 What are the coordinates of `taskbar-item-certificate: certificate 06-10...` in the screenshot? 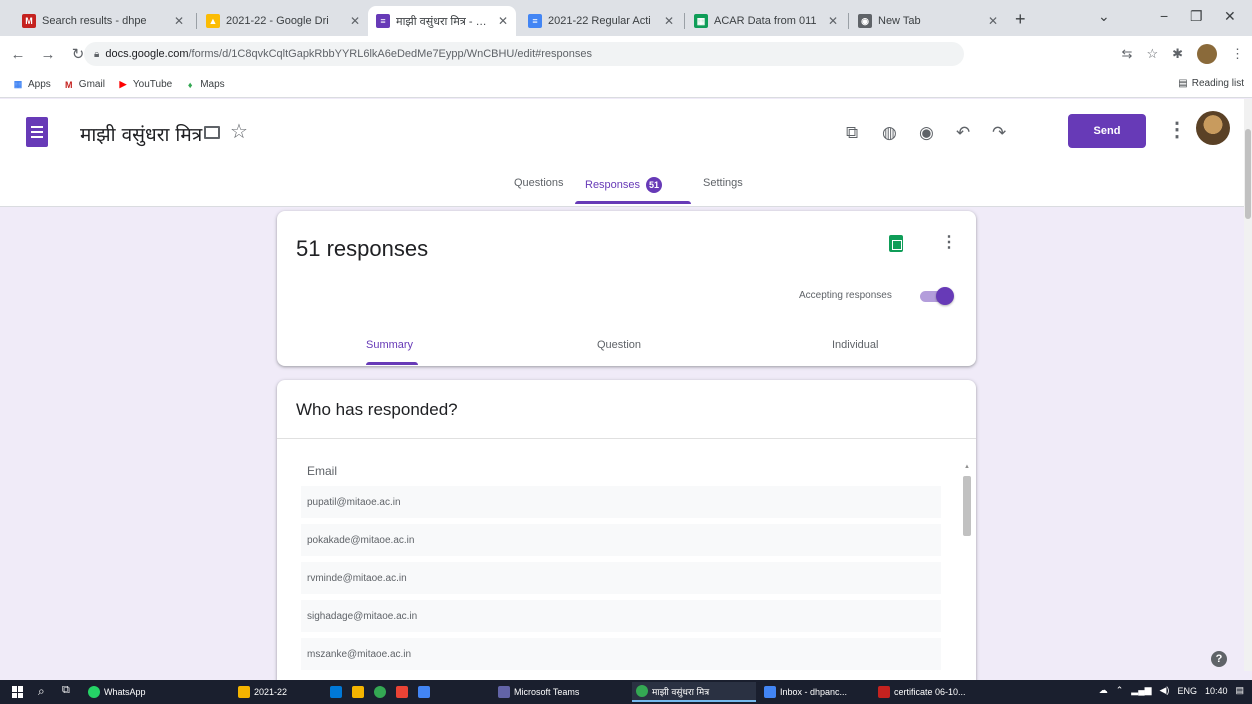 It's located at (934, 692).